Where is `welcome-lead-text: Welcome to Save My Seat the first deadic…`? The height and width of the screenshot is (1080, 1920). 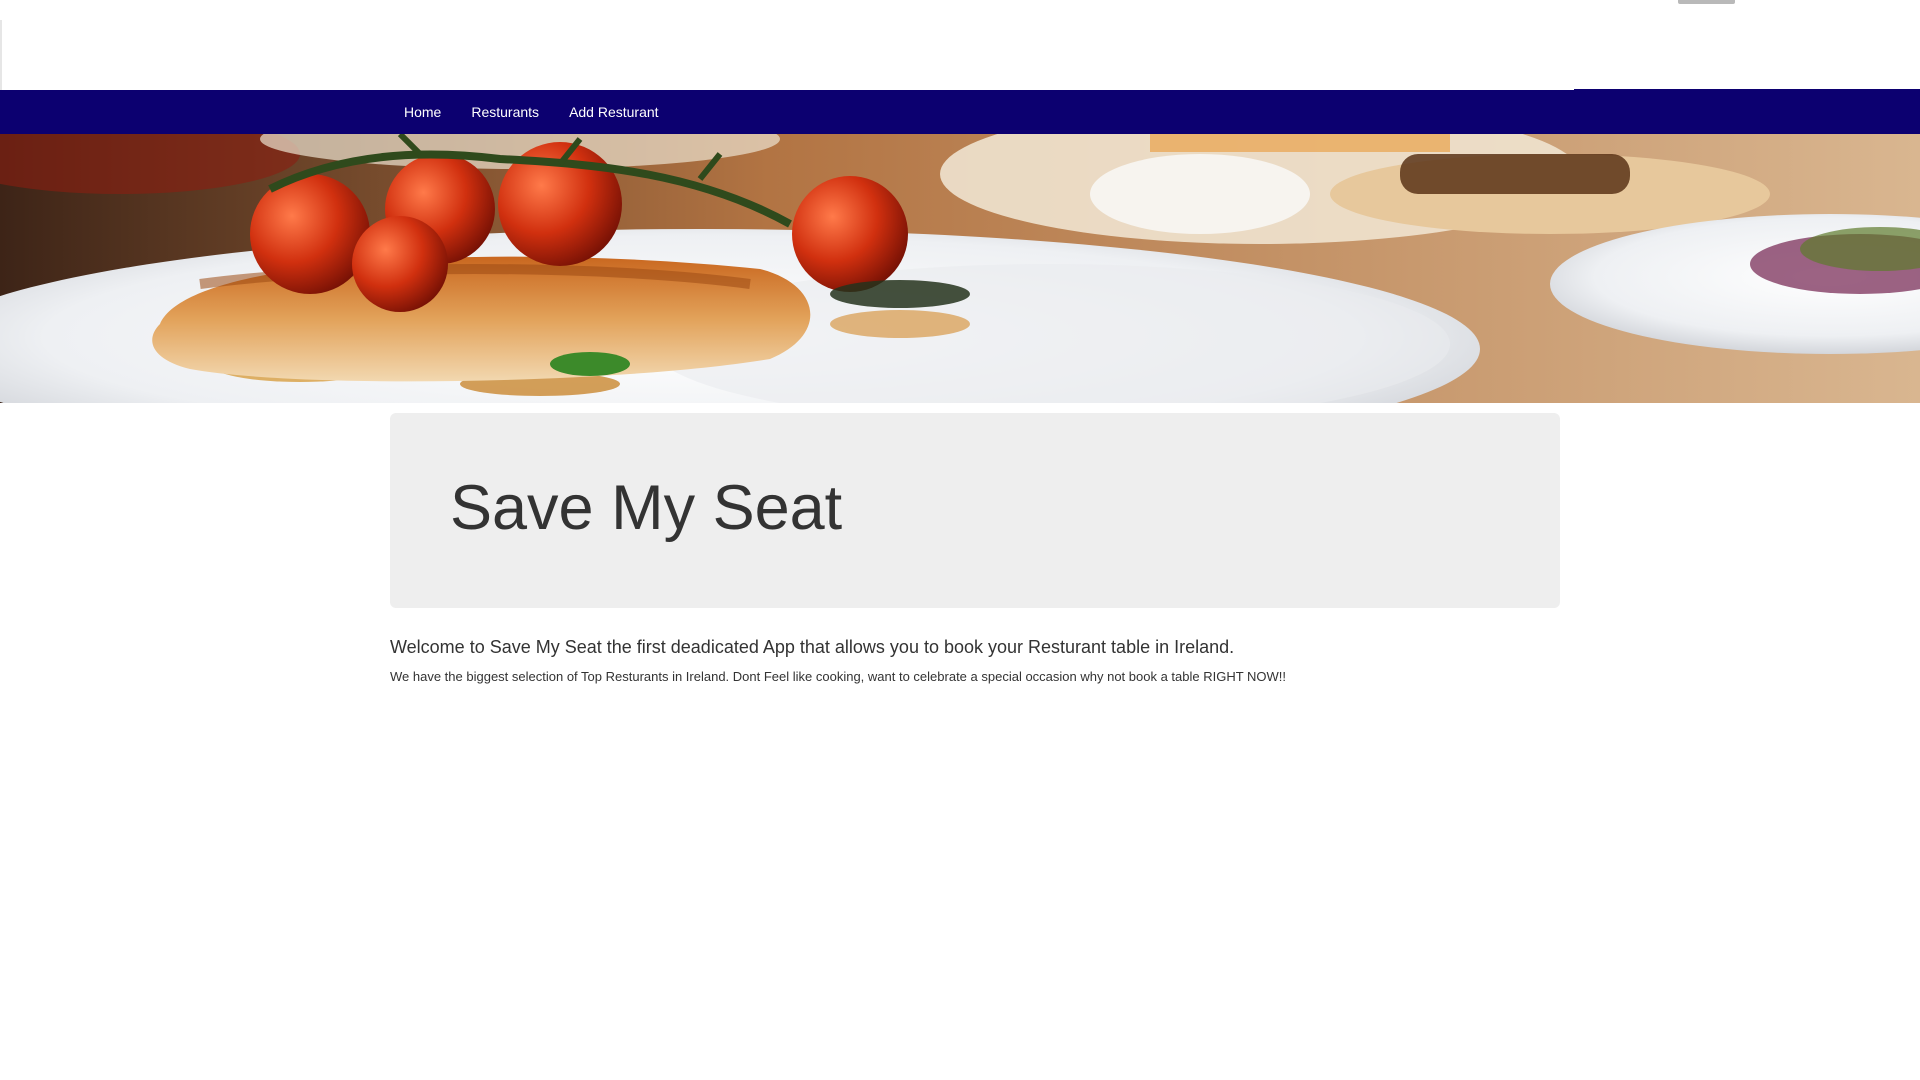 welcome-lead-text: Welcome to Save My Seat the first deadic… is located at coordinates (812, 647).